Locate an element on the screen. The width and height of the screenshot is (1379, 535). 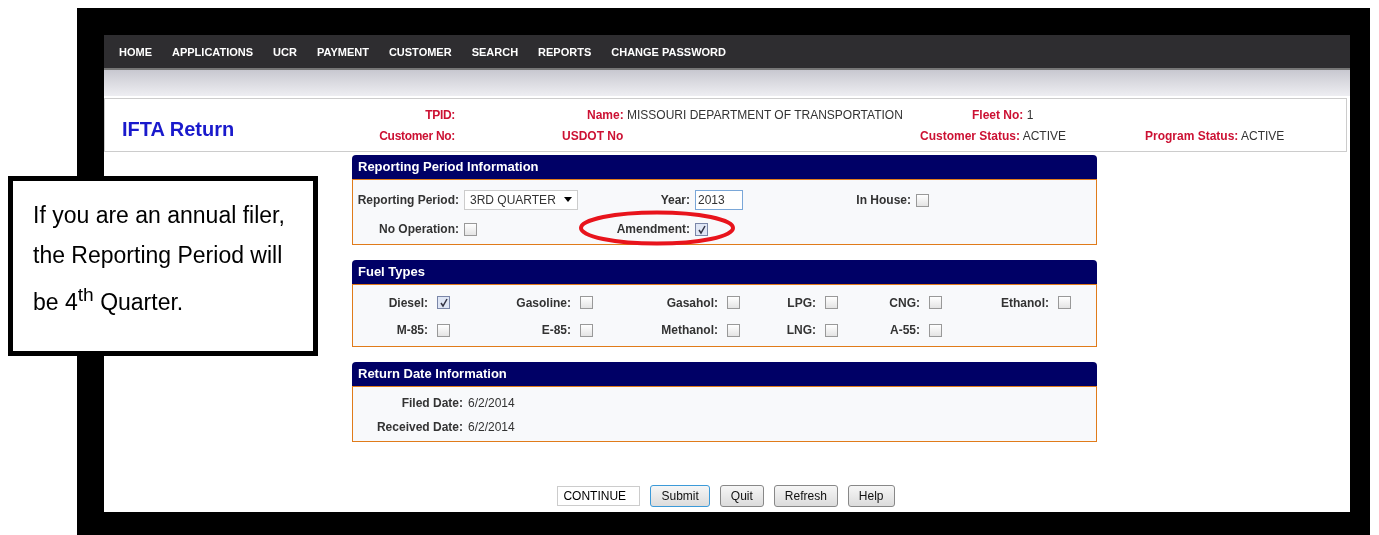
field-label: In House: is located at coordinates (883, 199).